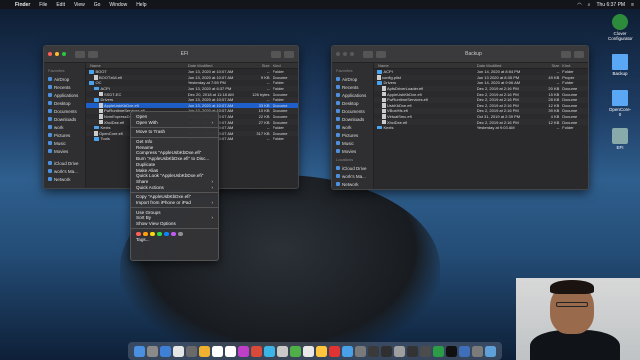 The height and width of the screenshot is (360, 640). What do you see at coordinates (174, 203) in the screenshot?
I see `menu-item-import-from-iphone-or-ipad: Import from iPhone or iPad ›` at bounding box center [174, 203].